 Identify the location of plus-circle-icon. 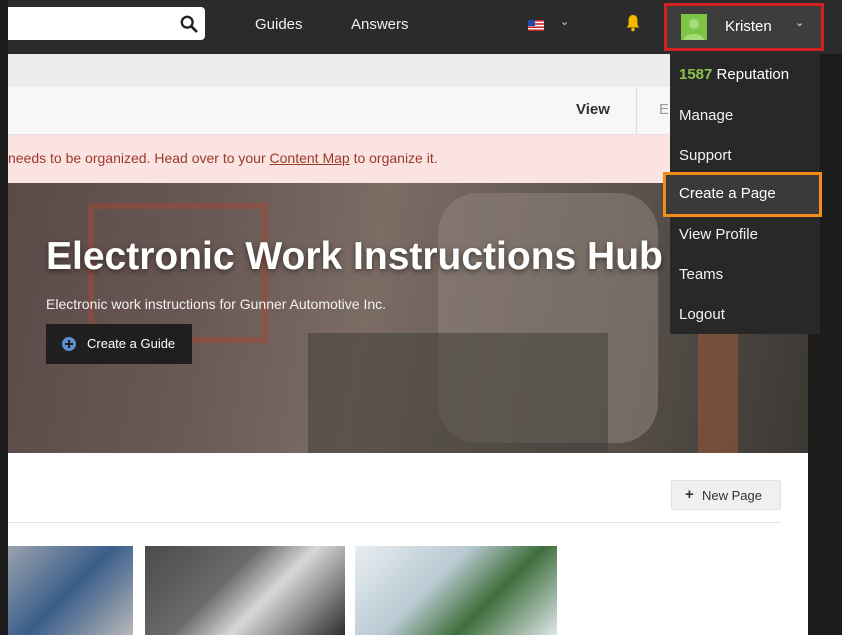
(69, 344).